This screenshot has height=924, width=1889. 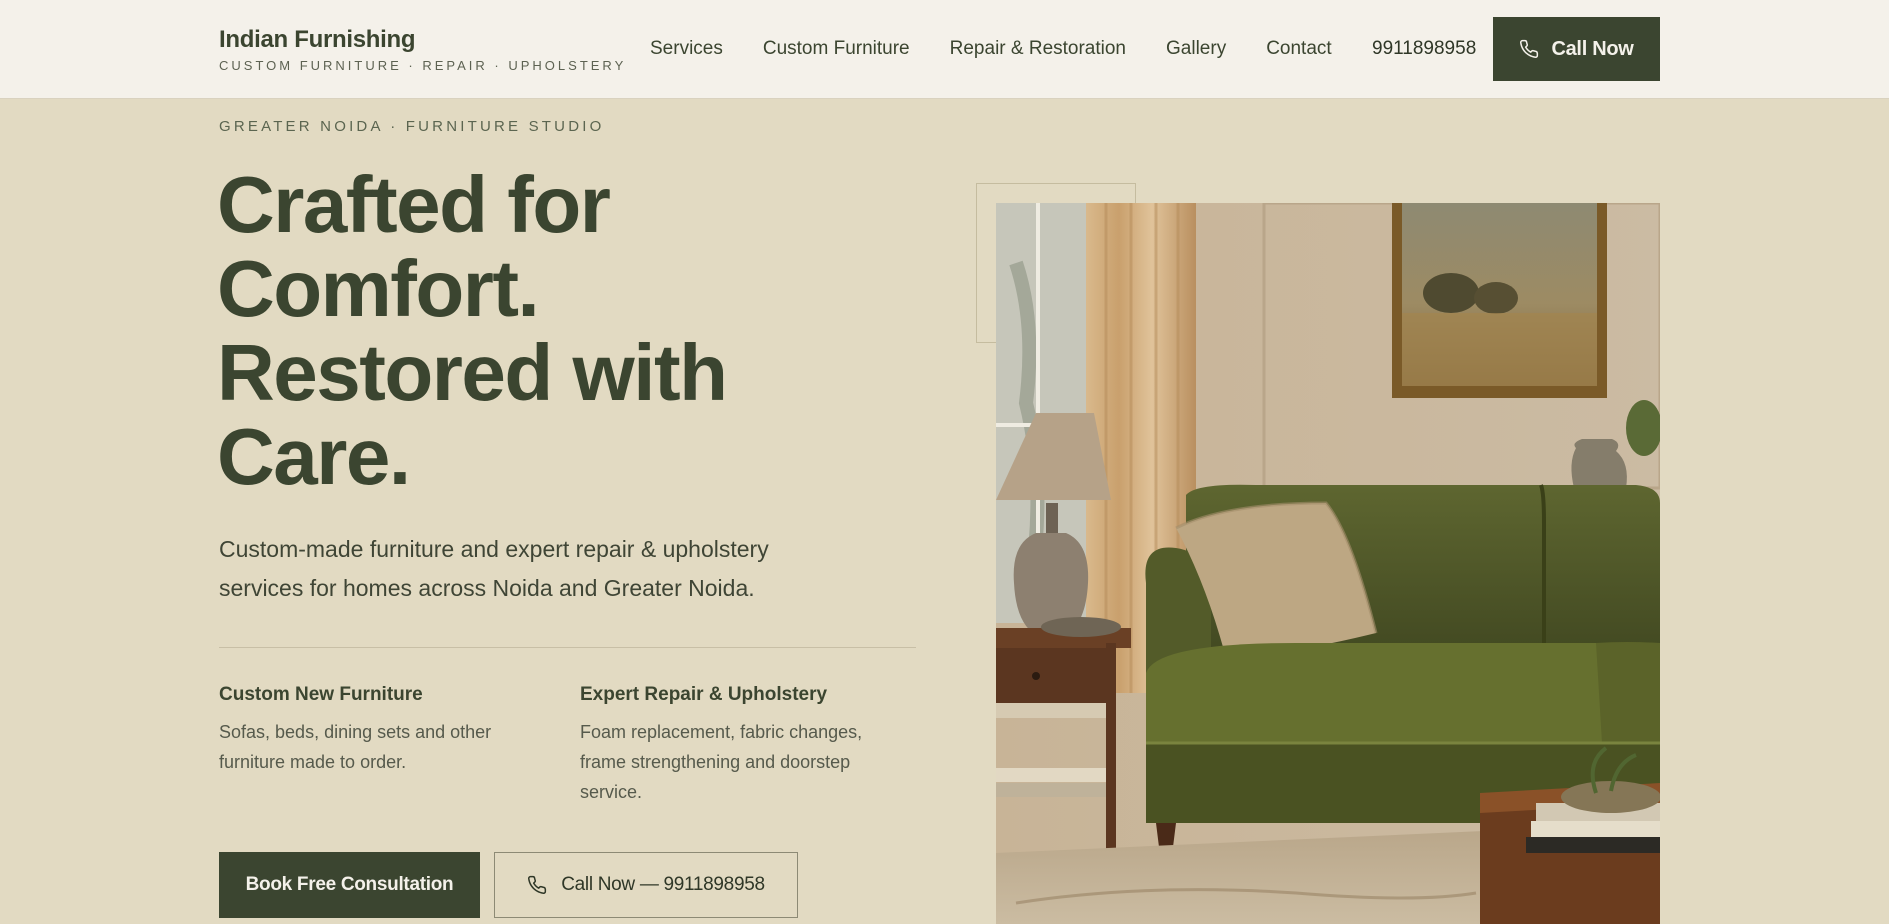 What do you see at coordinates (686, 49) in the screenshot?
I see `nav-services: Services` at bounding box center [686, 49].